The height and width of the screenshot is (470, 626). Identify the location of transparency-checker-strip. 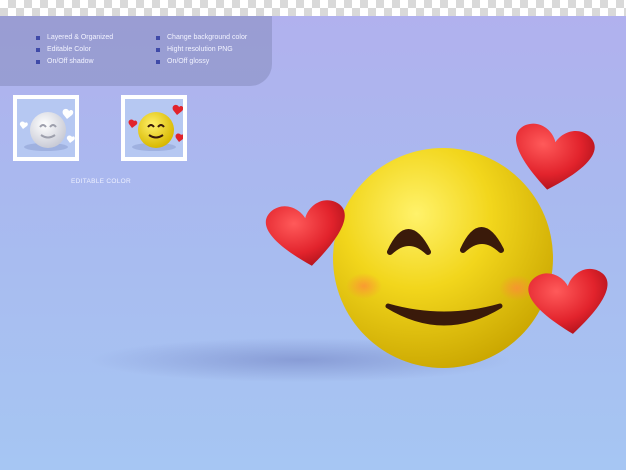
(313, 8).